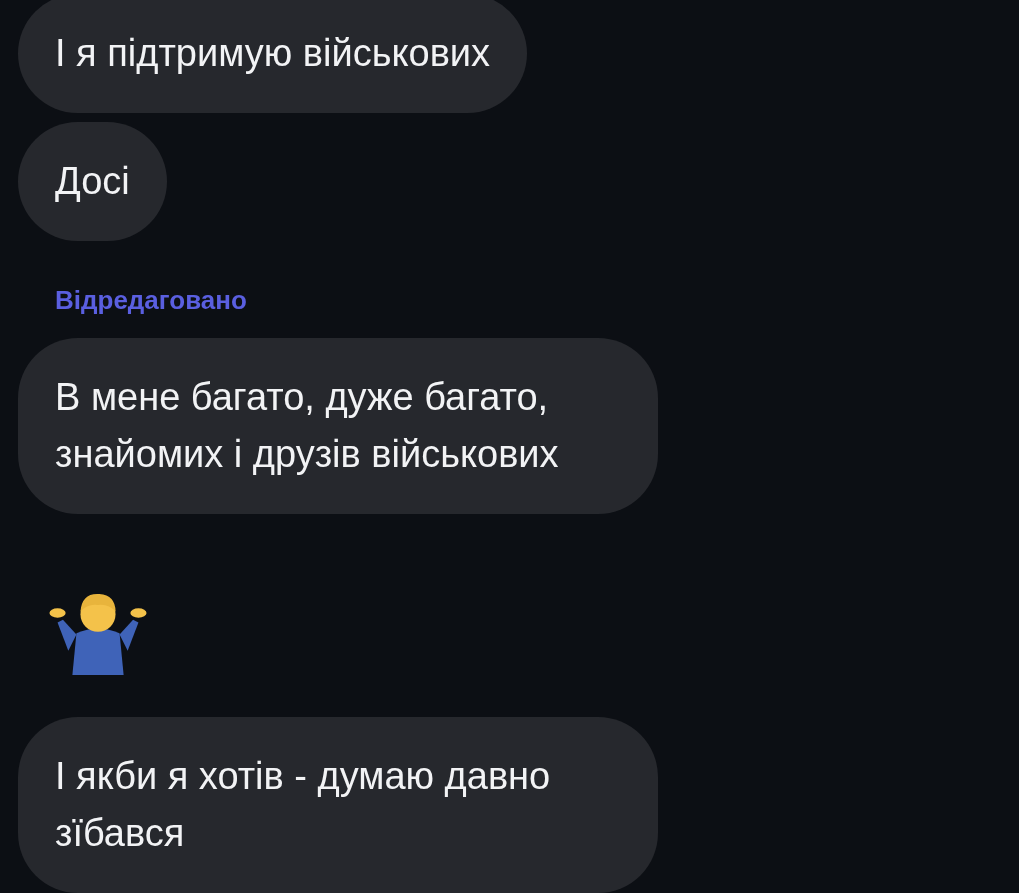 The image size is (1019, 893). I want to click on message-bubble: І я підтримую військових, so click(273, 56).